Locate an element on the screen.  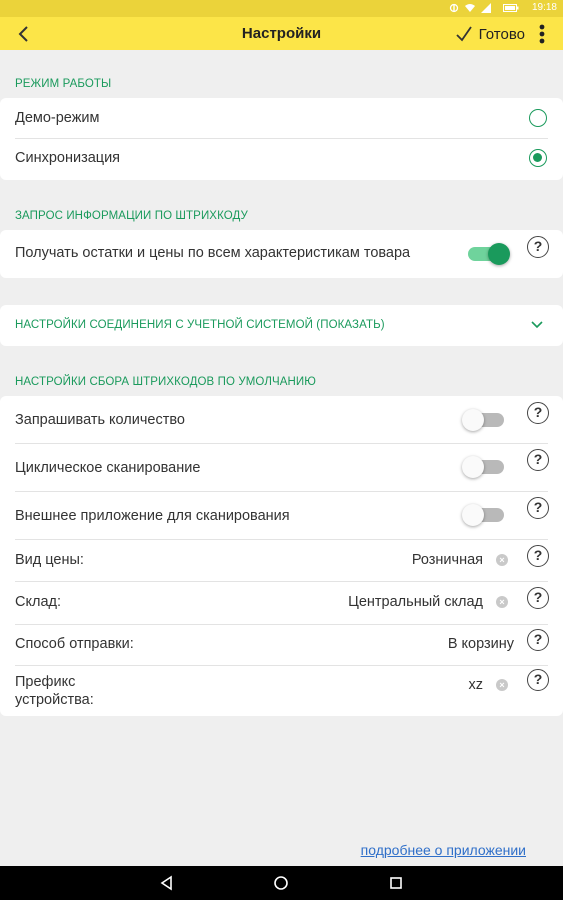
about-app-link: подробнее о приложении is located at coordinates (443, 850).